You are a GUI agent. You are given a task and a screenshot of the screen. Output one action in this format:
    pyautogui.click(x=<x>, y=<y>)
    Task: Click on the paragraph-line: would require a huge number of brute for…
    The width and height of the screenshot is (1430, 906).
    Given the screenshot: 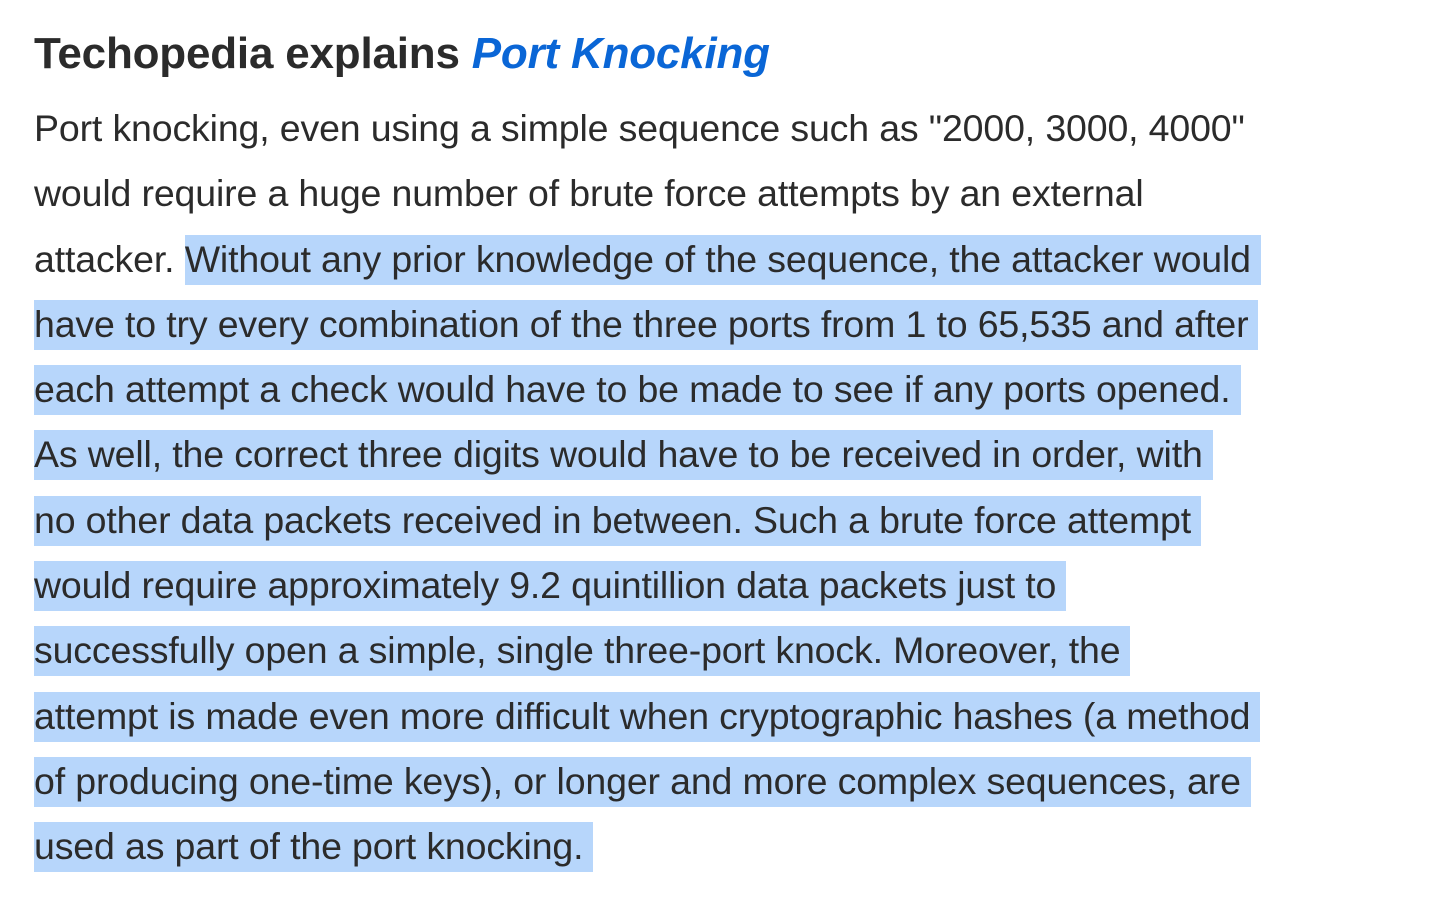 What is the action you would take?
    pyautogui.click(x=727, y=193)
    